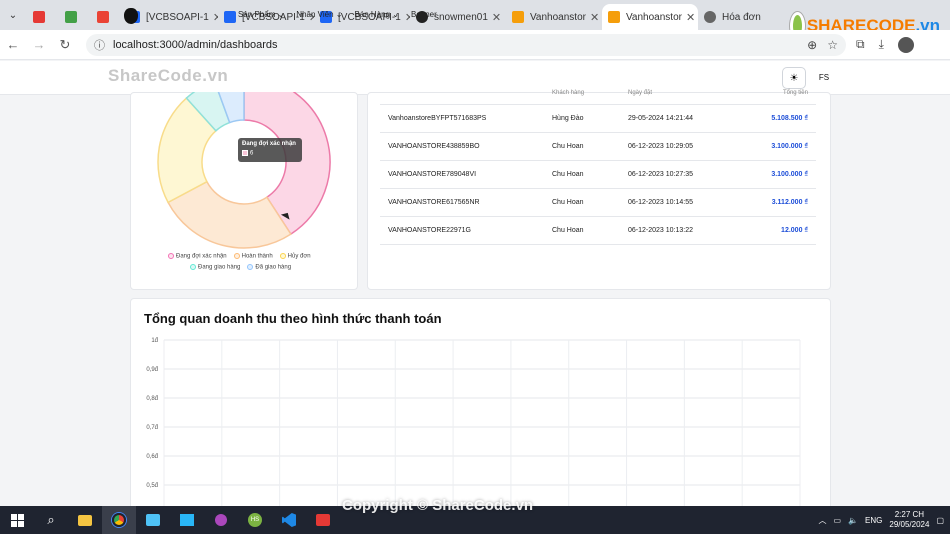  Describe the element at coordinates (177, 17) in the screenshot. I see `tab-label: [VCBSOAPI-1` at that location.